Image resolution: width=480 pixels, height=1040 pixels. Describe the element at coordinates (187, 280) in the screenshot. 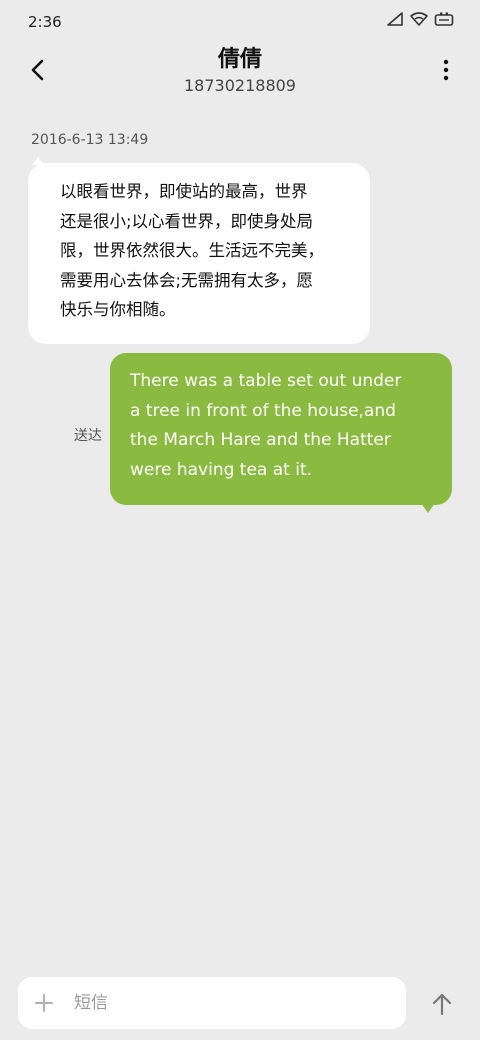

I see `message-line: 需要用心去体会;无需拥有太多，愿` at that location.